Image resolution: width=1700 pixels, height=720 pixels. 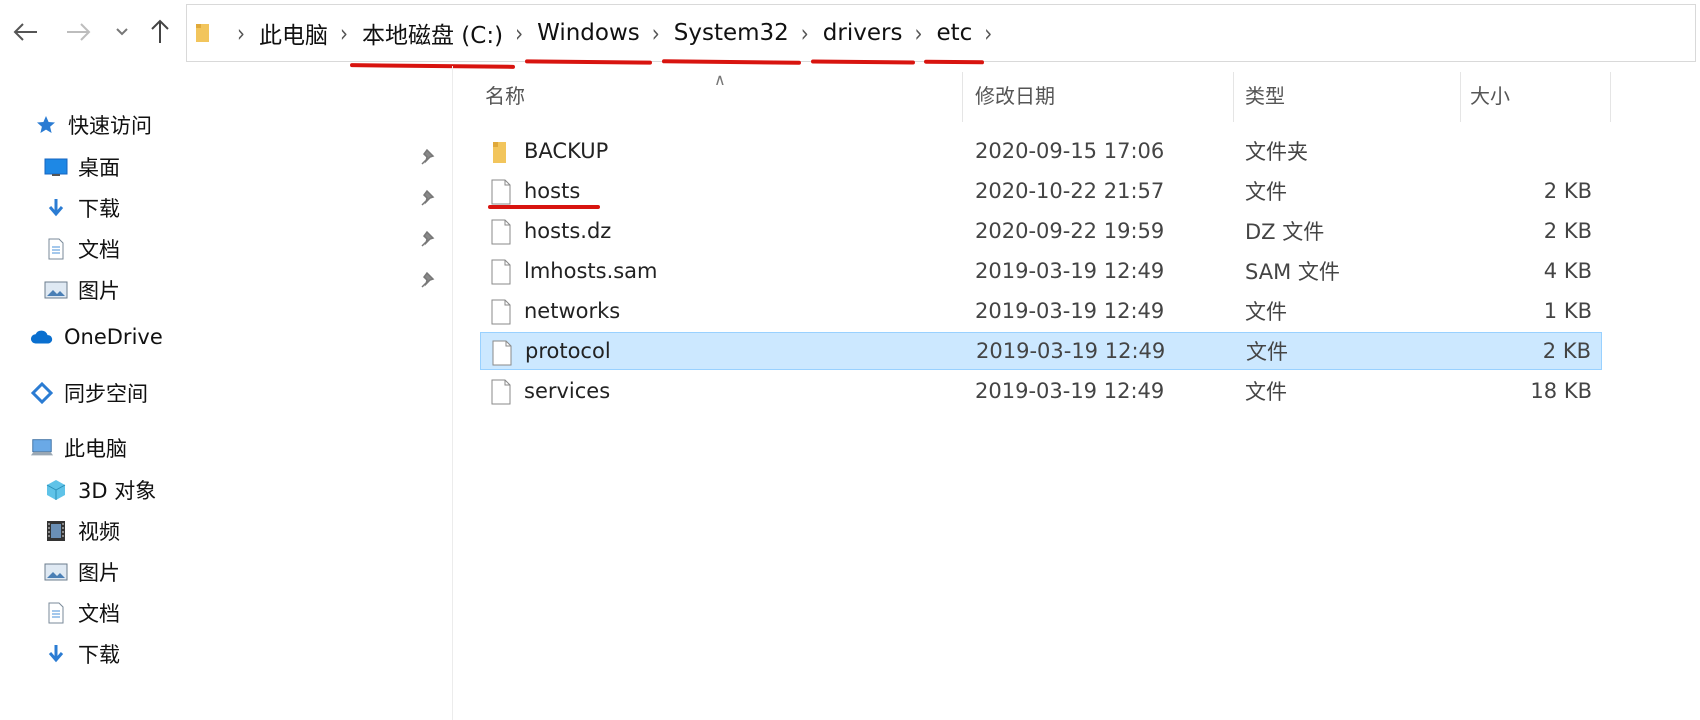 I want to click on column-header-type: 类型, so click(x=1265, y=94).